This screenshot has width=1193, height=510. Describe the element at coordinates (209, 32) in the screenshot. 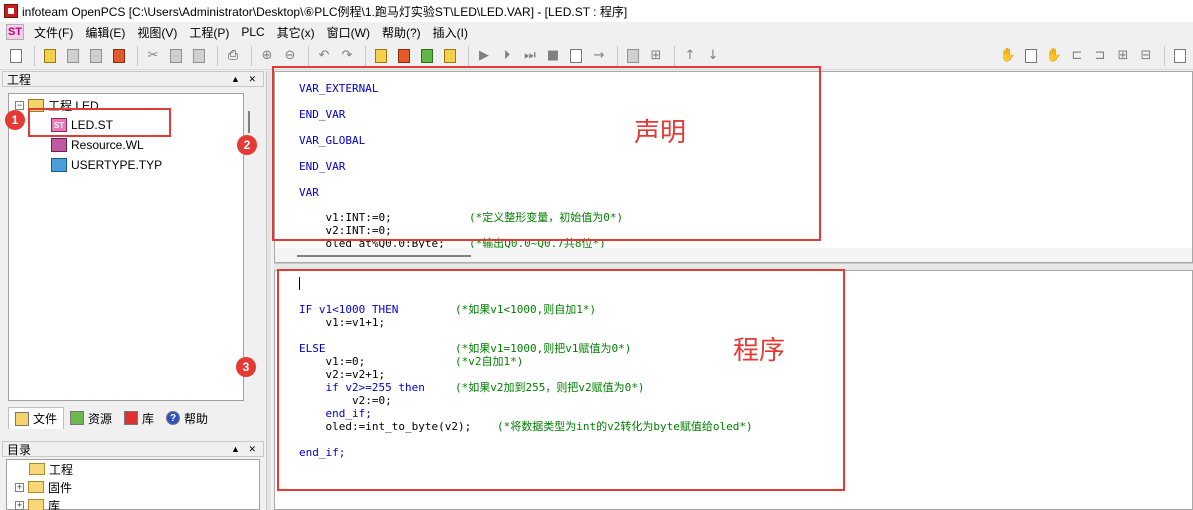

I see `menu-project: 工程(P)` at that location.